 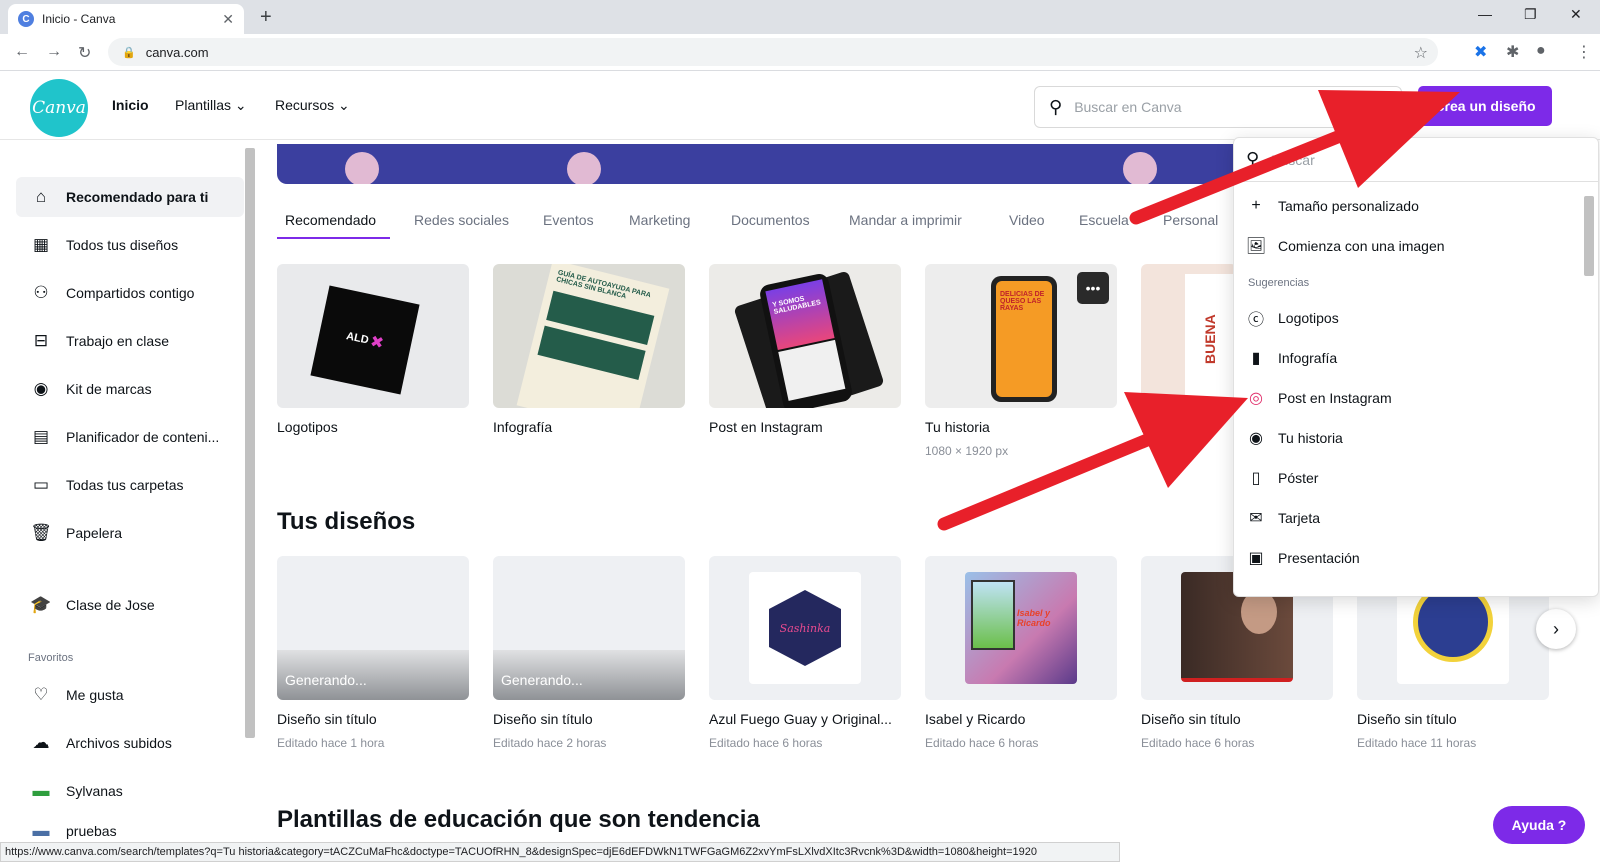 What do you see at coordinates (1093, 288) in the screenshot?
I see `more-options-button: •••` at bounding box center [1093, 288].